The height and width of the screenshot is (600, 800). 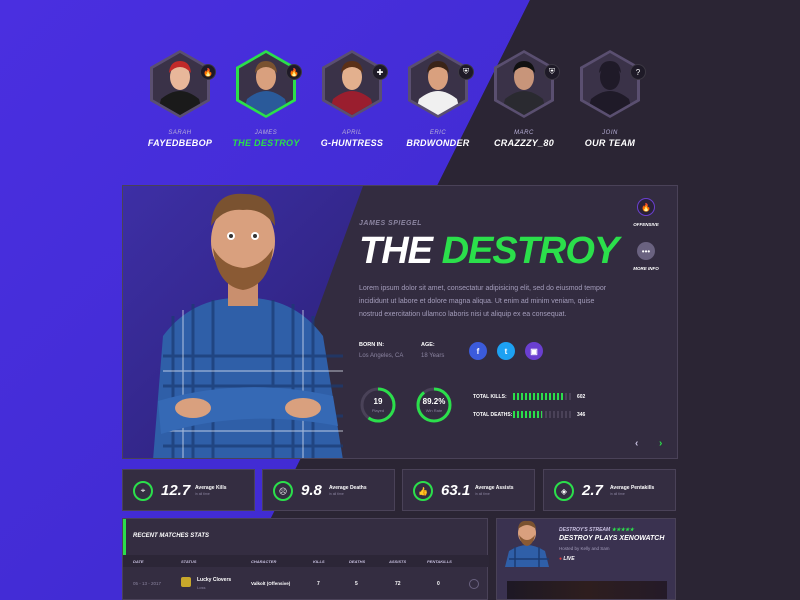 What do you see at coordinates (264, 561) in the screenshot?
I see `col-character: CHARACTER` at bounding box center [264, 561].